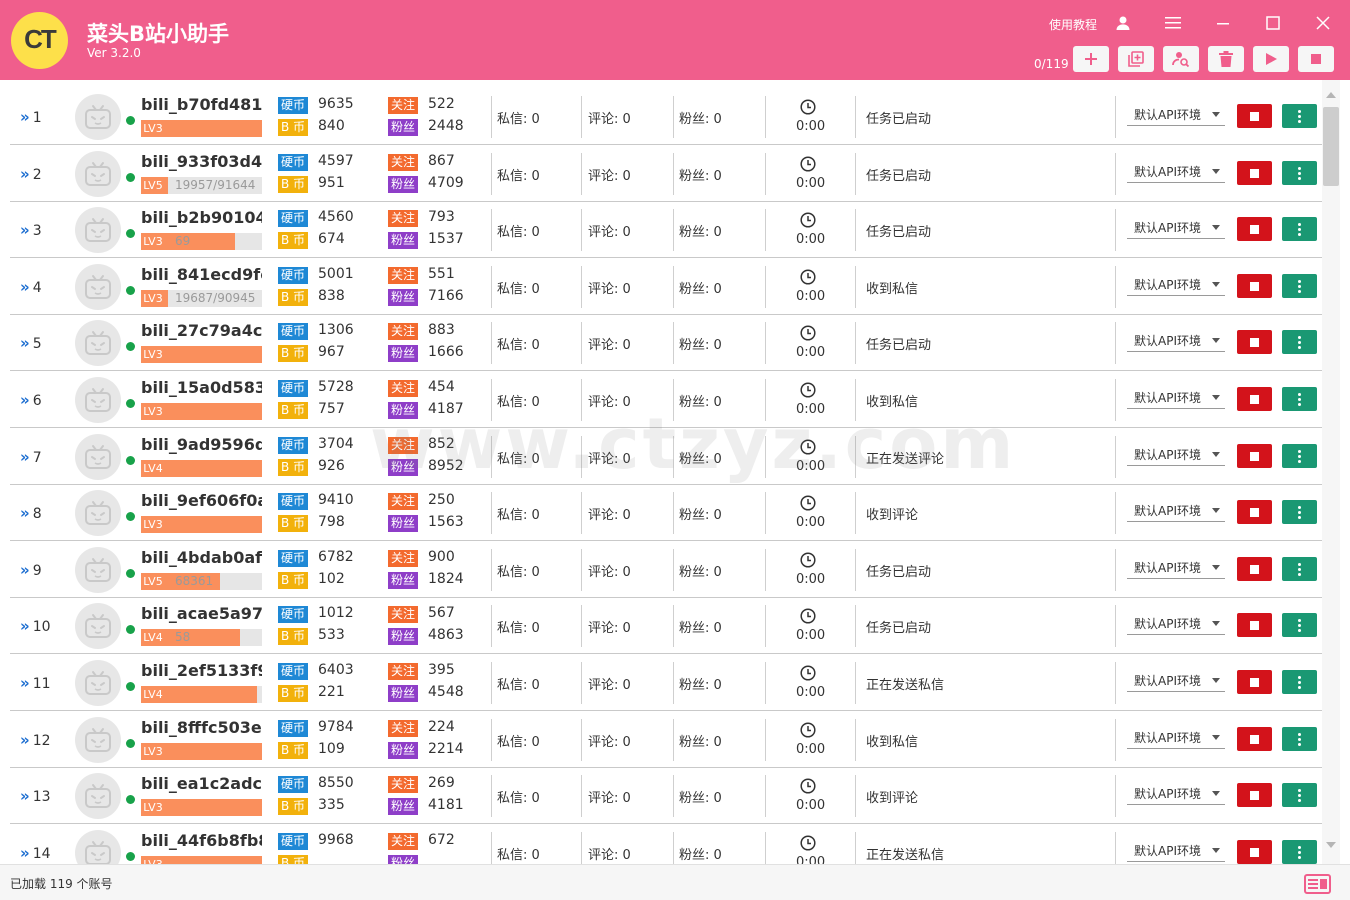 The width and height of the screenshot is (1350, 900). Describe the element at coordinates (1091, 59) in the screenshot. I see `add-account-button` at that location.